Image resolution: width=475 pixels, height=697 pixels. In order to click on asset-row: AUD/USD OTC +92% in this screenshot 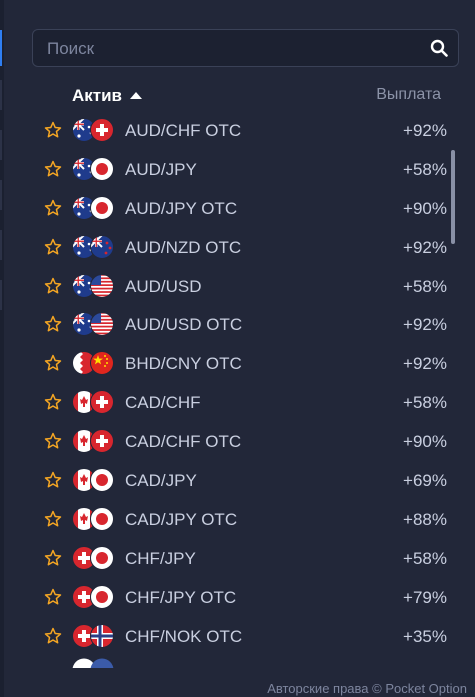, I will do `click(230, 324)`.